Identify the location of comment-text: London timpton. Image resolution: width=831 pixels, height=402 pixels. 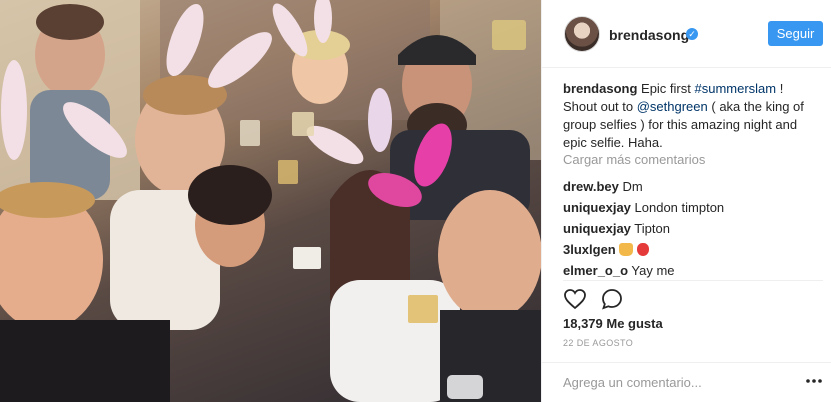
(677, 207).